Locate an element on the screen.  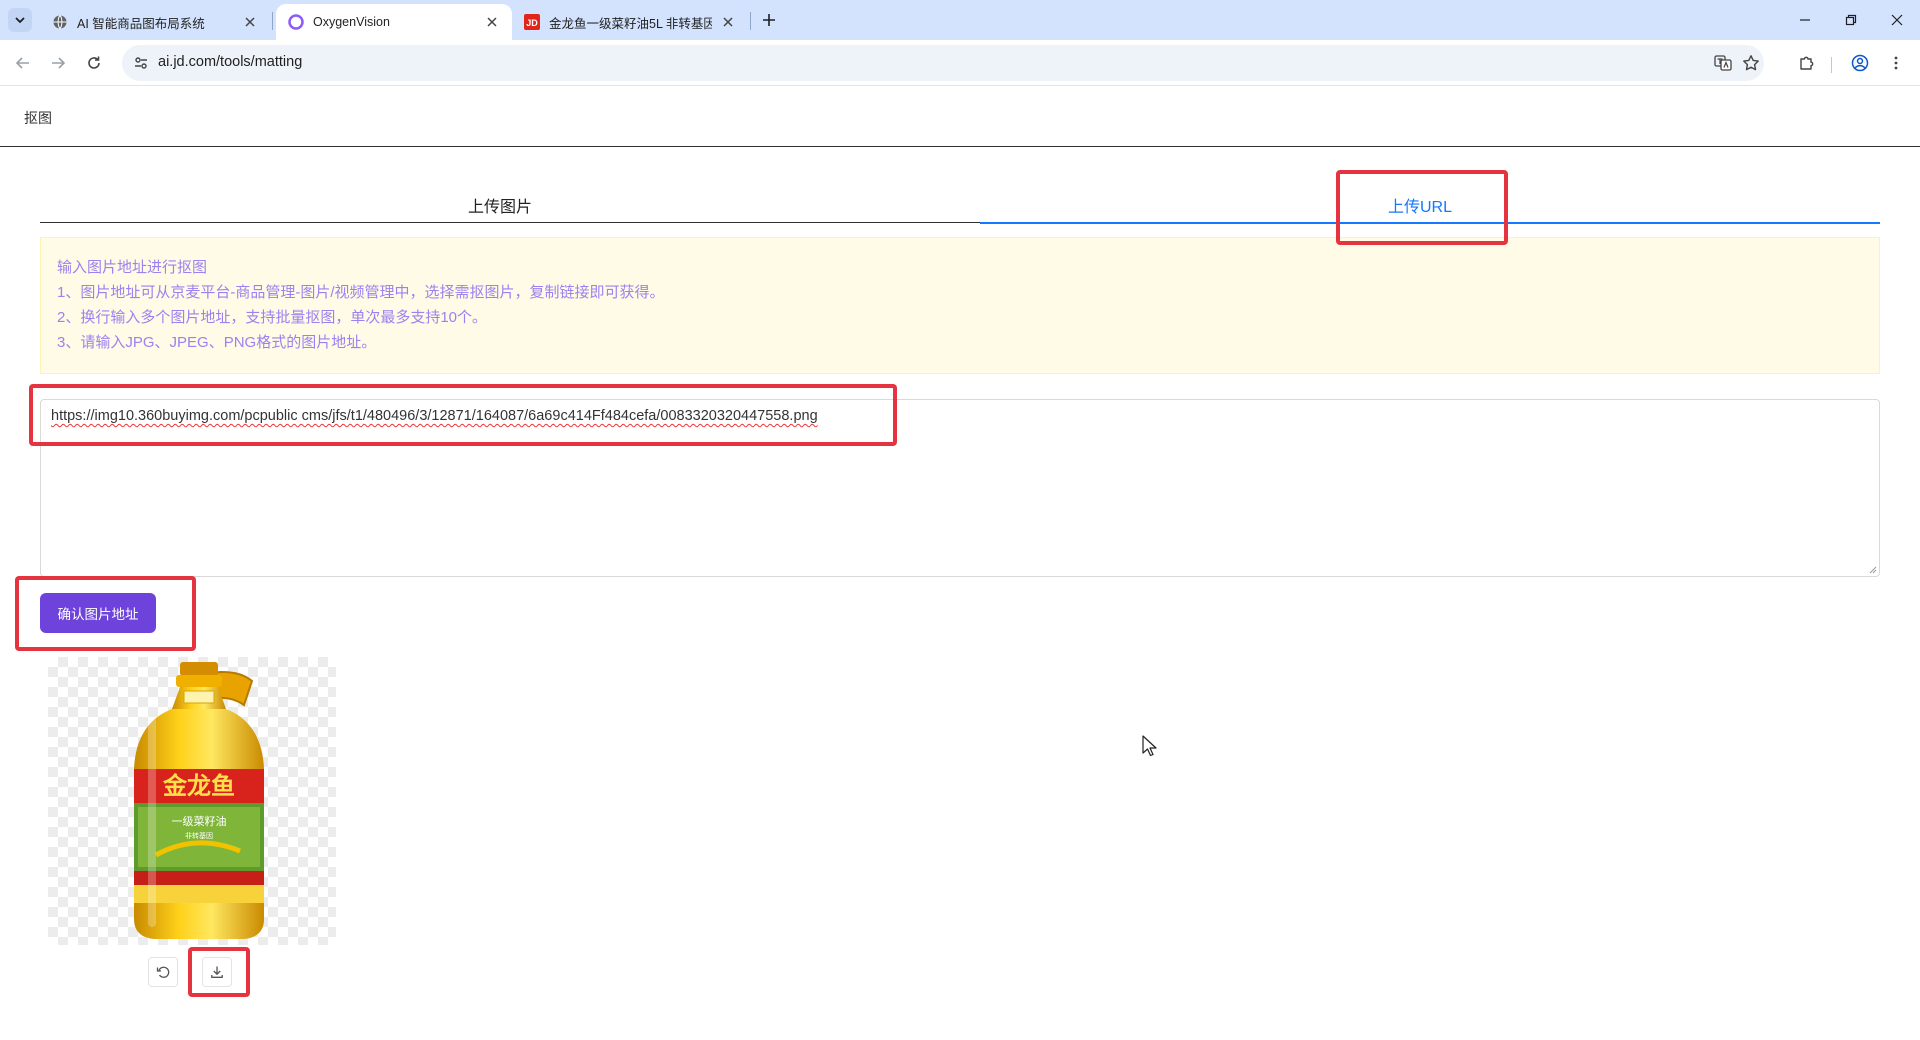
upload-mode-tabs: 上传图片 上传URL is located at coordinates (960, 205).